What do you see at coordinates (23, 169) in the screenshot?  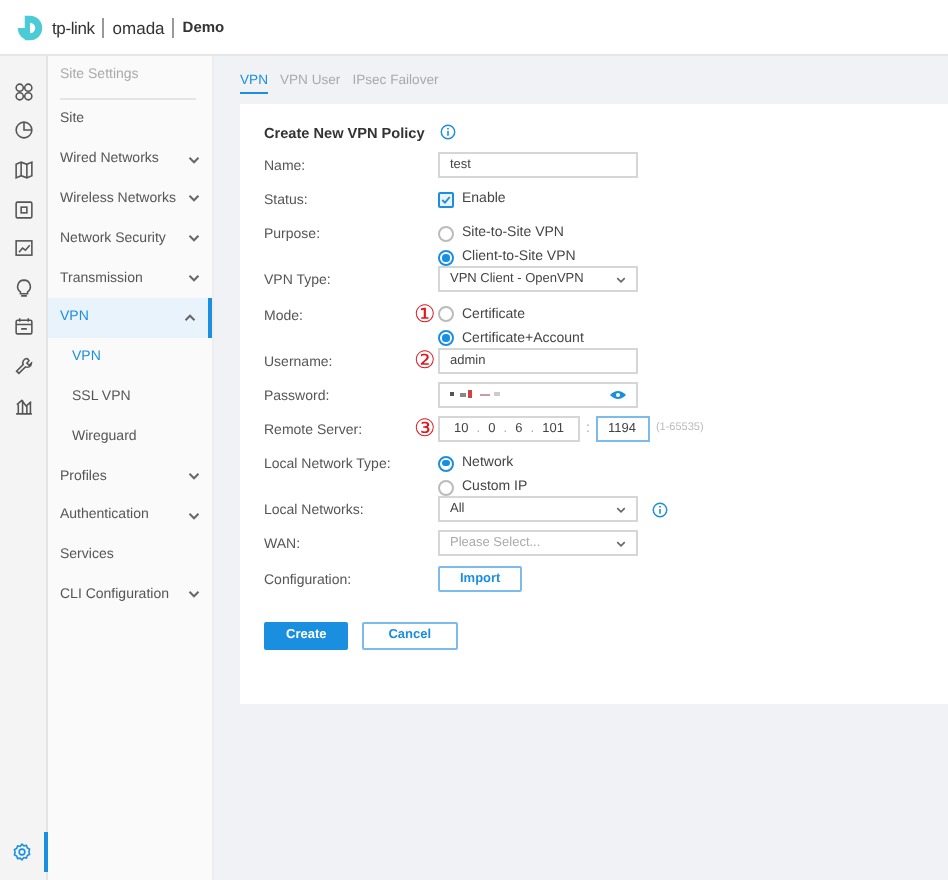 I see `map-icon` at bounding box center [23, 169].